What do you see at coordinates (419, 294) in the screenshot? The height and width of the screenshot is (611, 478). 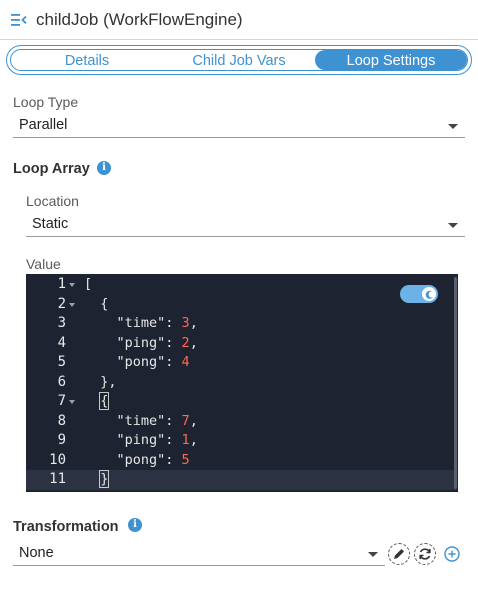 I see `dark-mode-toggle` at bounding box center [419, 294].